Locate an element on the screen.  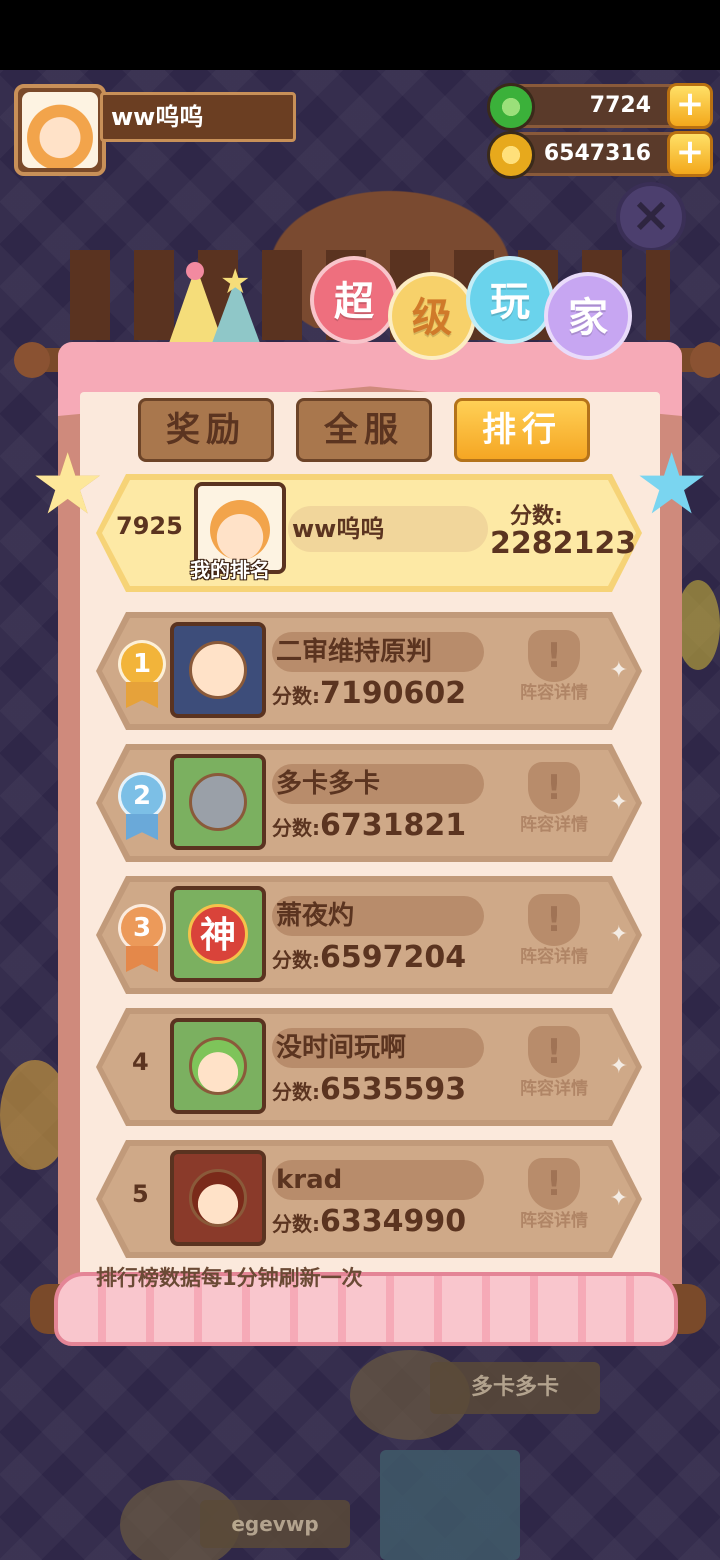
player-name: 二审维持原判 is located at coordinates (378, 652).